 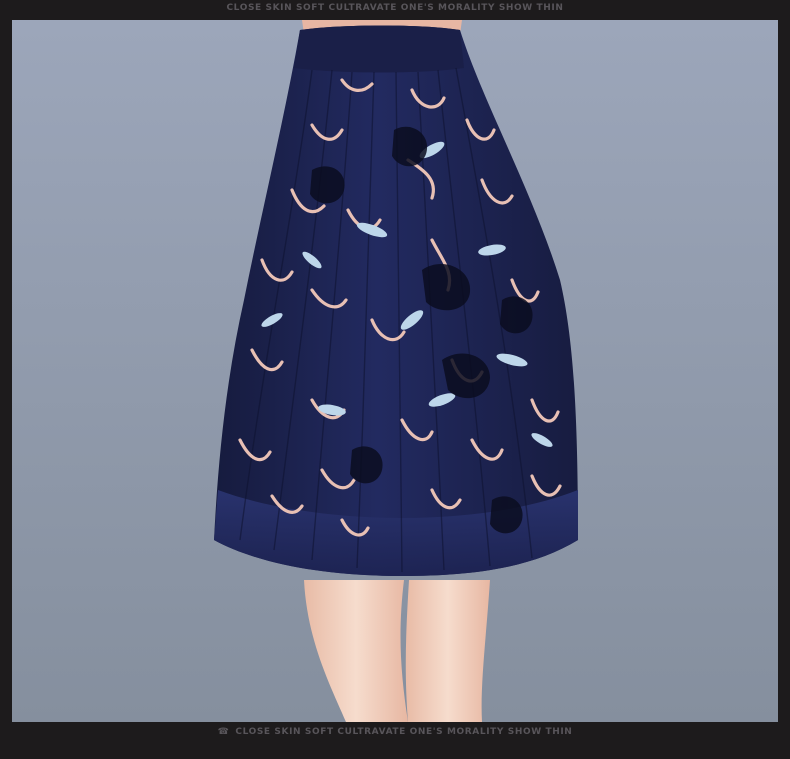 What do you see at coordinates (379, 49) in the screenshot?
I see `waistband` at bounding box center [379, 49].